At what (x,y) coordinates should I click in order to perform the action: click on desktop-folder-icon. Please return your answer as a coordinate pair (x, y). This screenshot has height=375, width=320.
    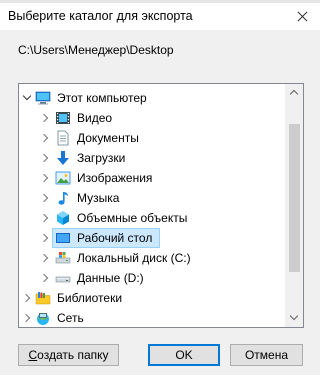
    Looking at the image, I should click on (63, 238).